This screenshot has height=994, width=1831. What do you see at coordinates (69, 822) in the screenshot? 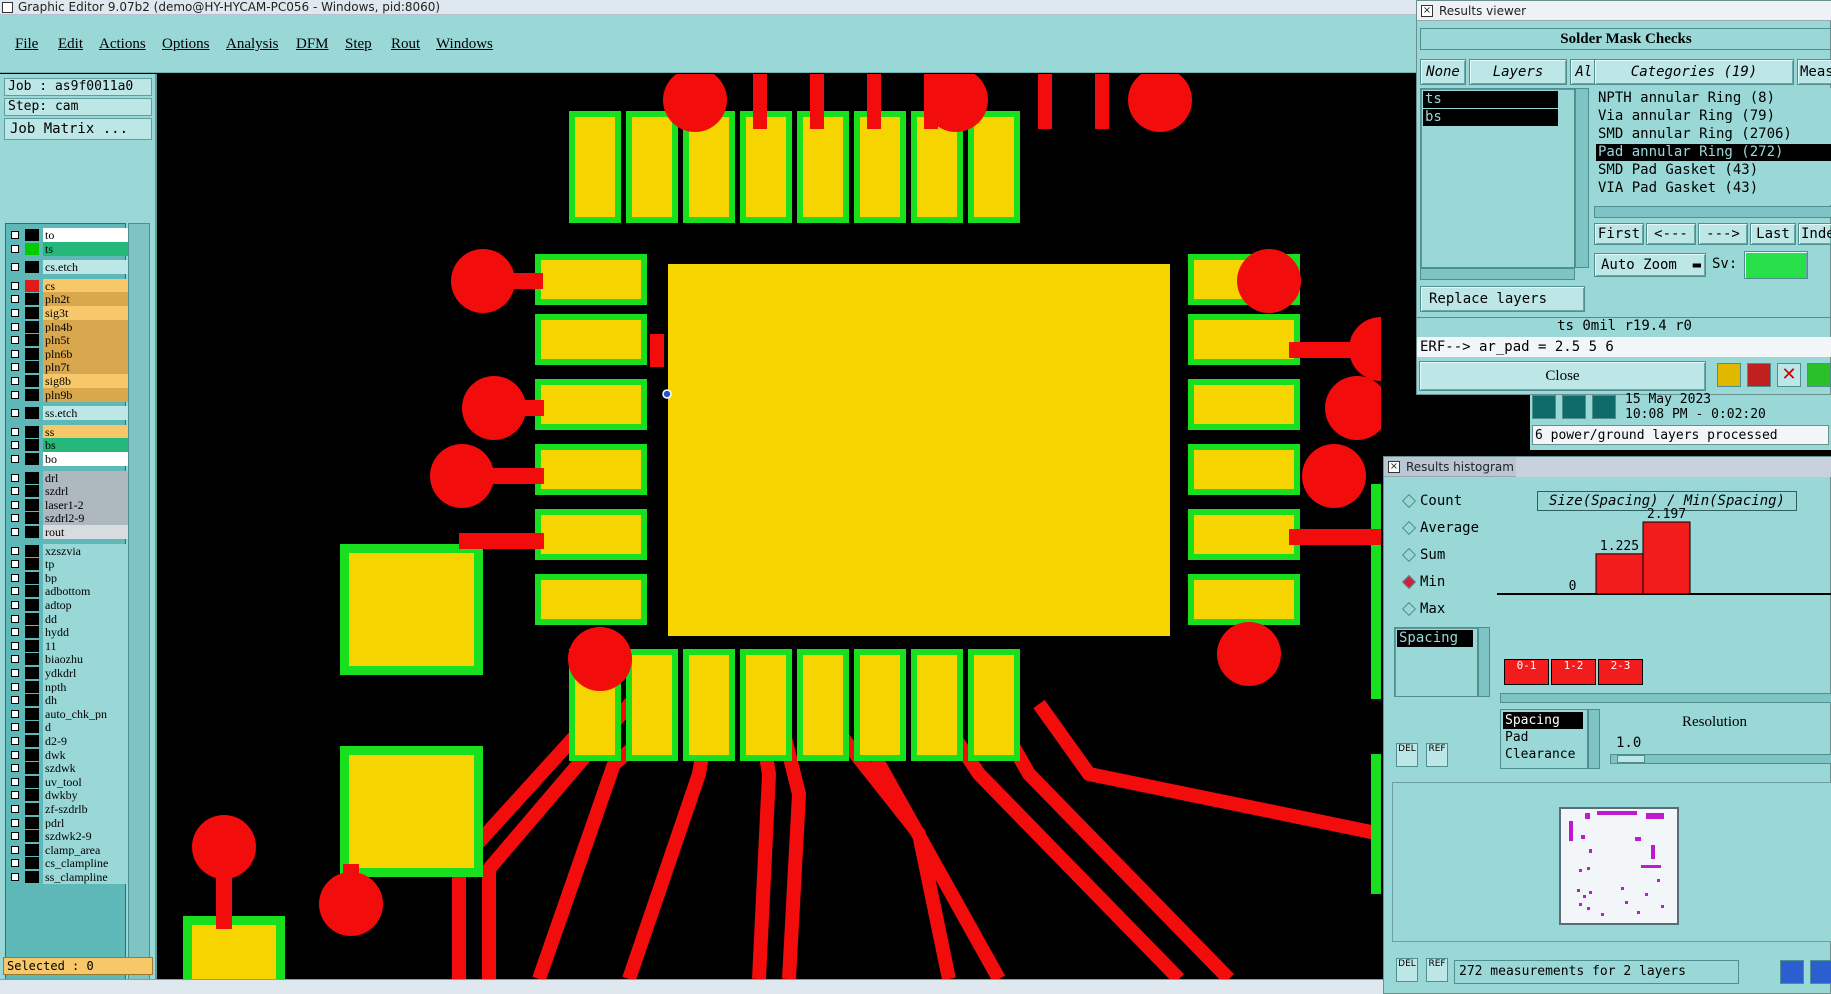
I see `layer-row-pdrl: pdrl` at bounding box center [69, 822].